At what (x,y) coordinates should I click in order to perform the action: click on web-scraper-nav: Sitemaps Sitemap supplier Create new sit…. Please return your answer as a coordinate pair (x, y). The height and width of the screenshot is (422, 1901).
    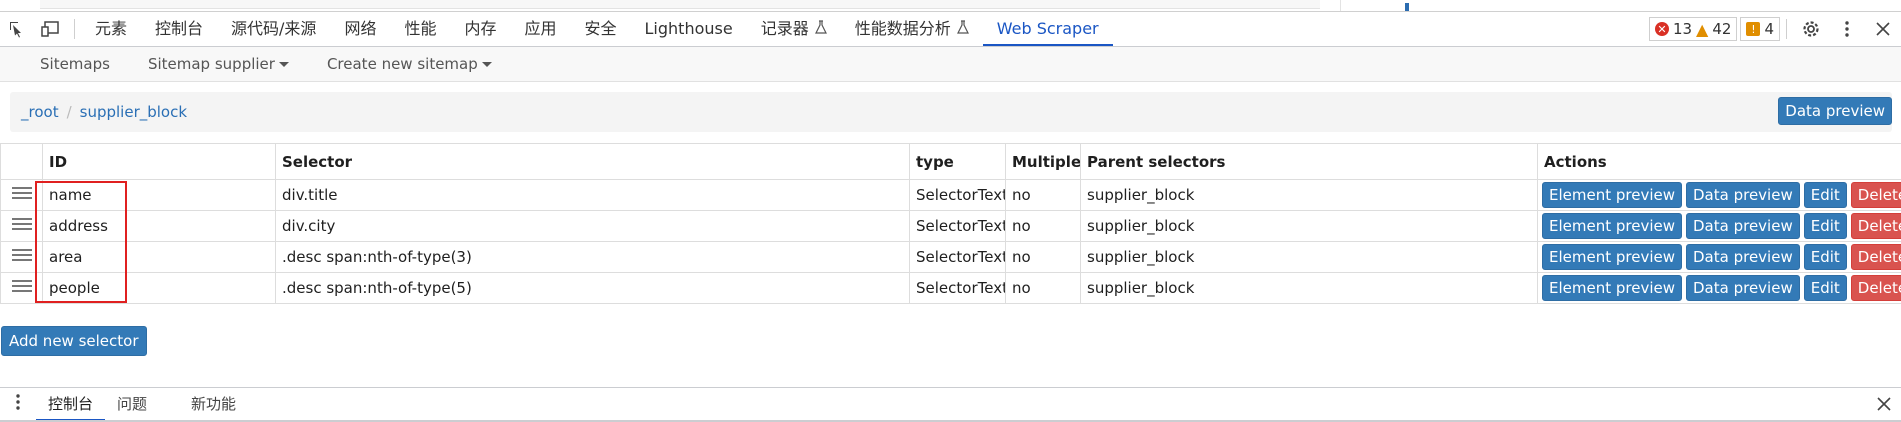
    Looking at the image, I should click on (950, 64).